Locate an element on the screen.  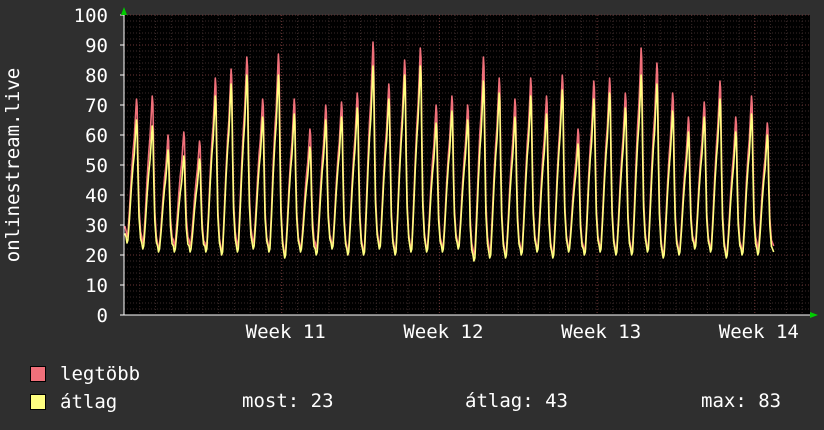
x-tick-label: Week 12 is located at coordinates (443, 332).